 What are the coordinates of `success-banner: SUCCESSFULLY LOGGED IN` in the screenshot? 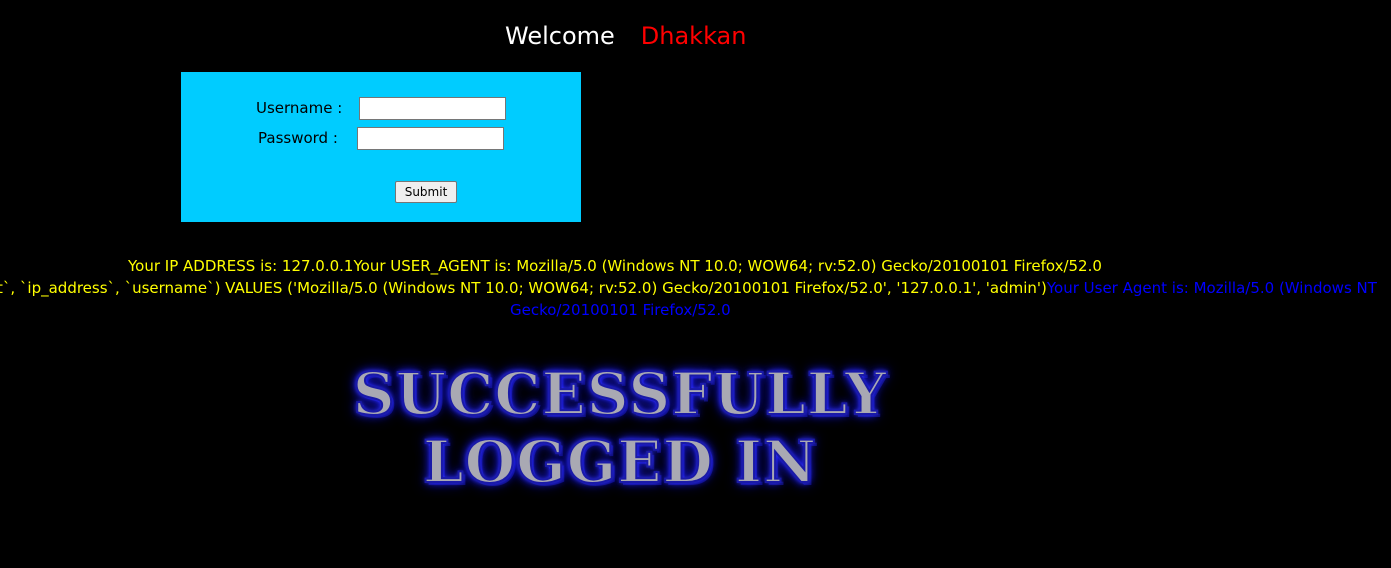 It's located at (620, 428).